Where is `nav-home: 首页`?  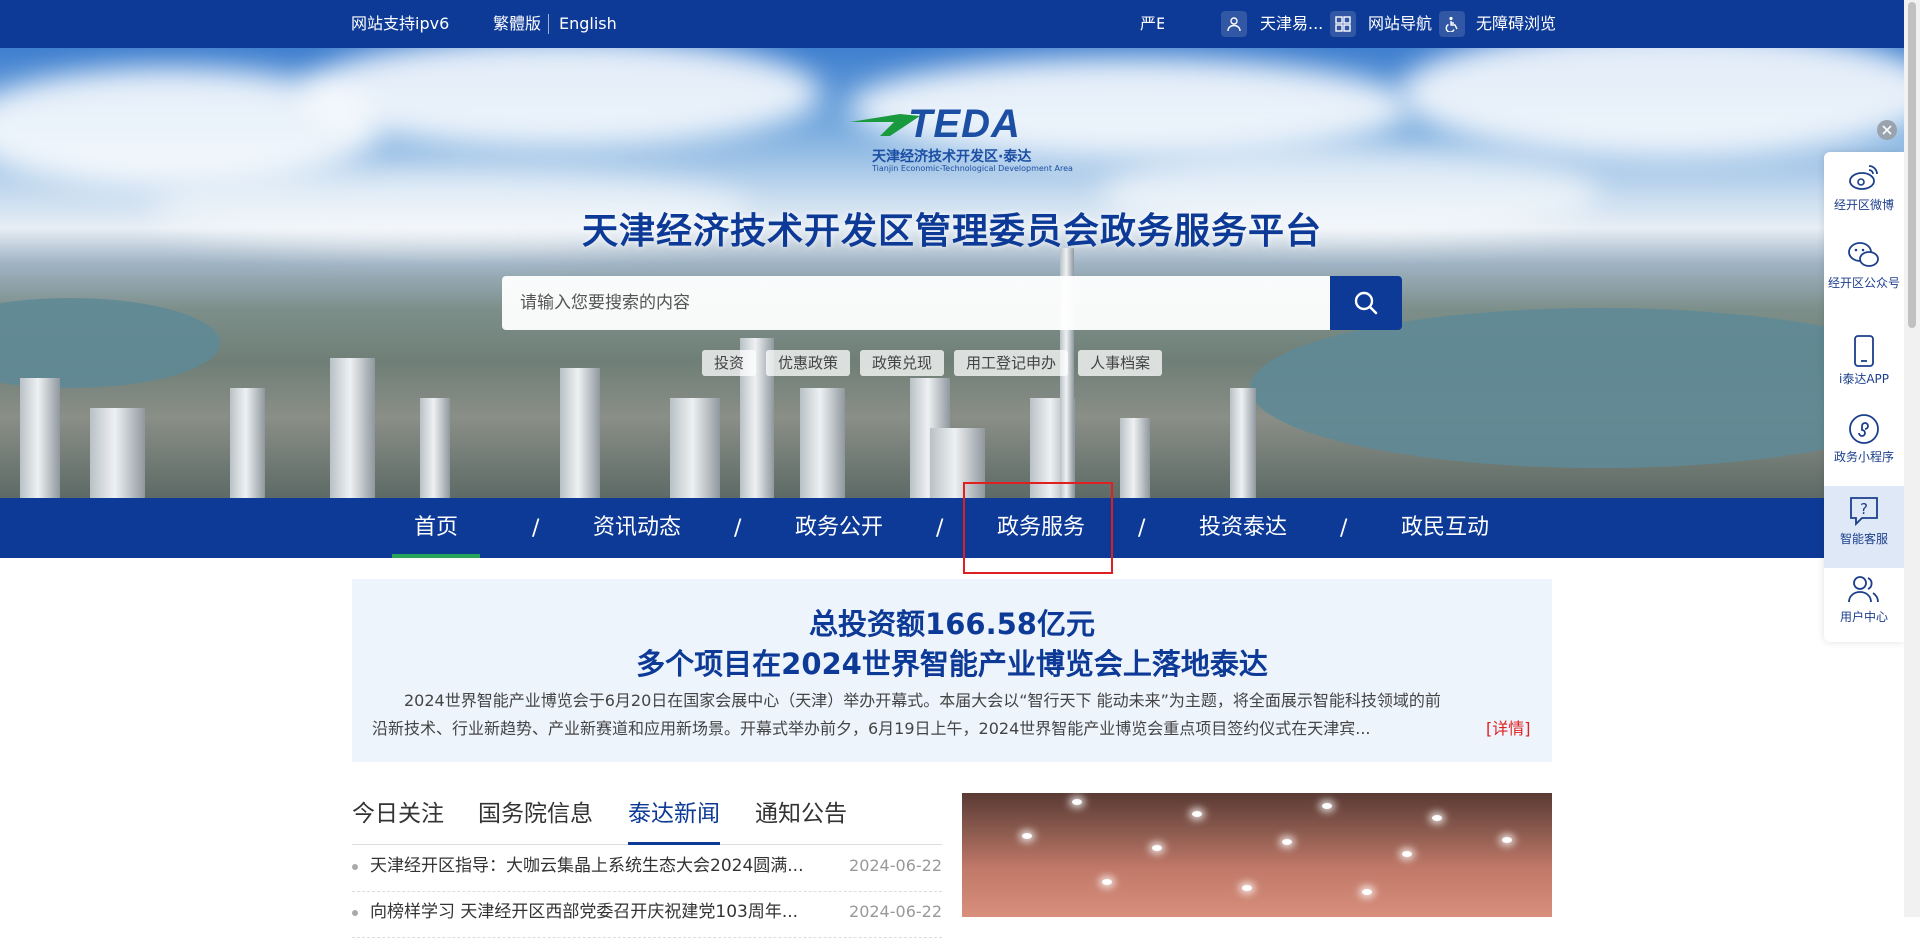
nav-home: 首页 is located at coordinates (436, 528).